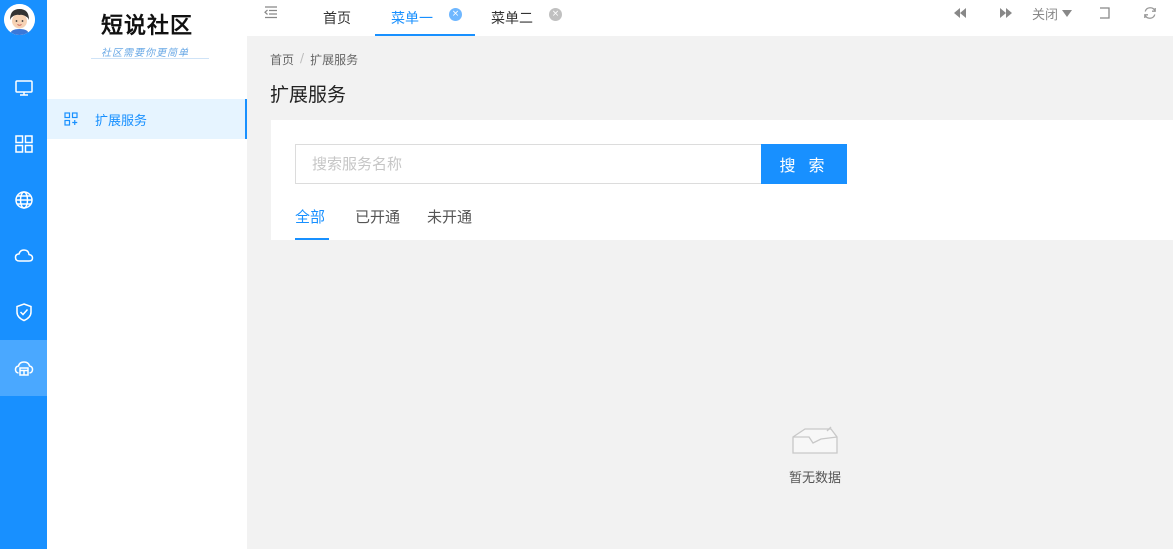 This screenshot has height=549, width=1173. Describe the element at coordinates (512, 19) in the screenshot. I see `tab-label: 菜单二` at that location.